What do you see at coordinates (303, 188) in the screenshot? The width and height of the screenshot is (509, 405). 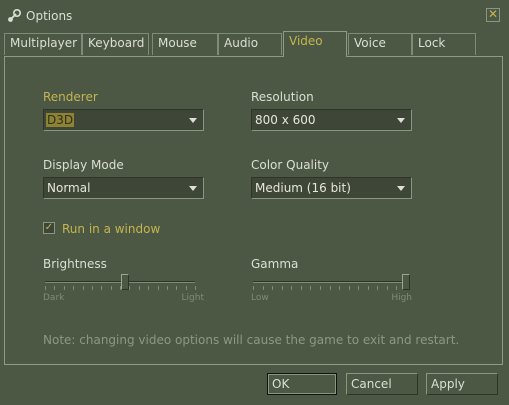 I see `color-quality-value: Medium (16 bit)` at bounding box center [303, 188].